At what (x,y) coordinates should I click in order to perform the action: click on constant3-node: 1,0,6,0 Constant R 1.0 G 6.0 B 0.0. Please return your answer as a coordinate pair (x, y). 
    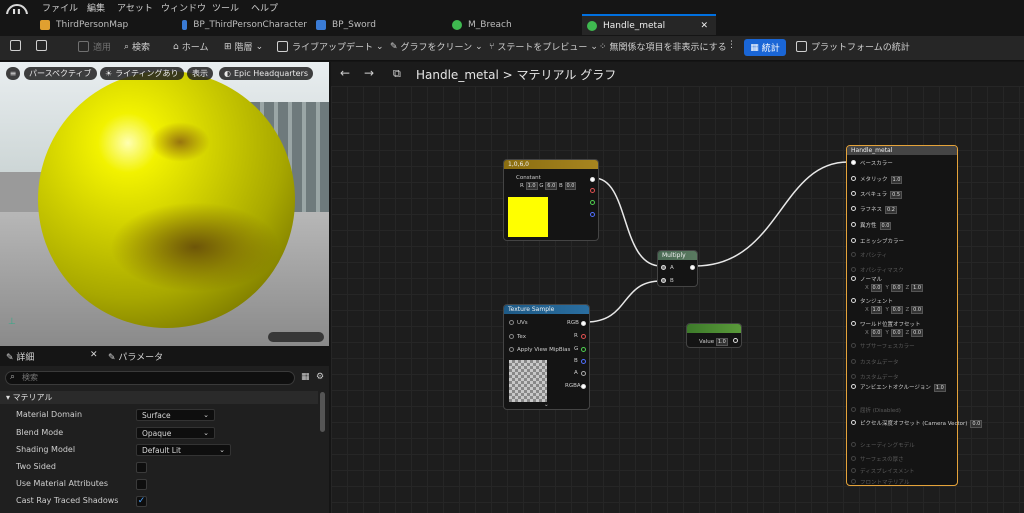
    Looking at the image, I should click on (551, 200).